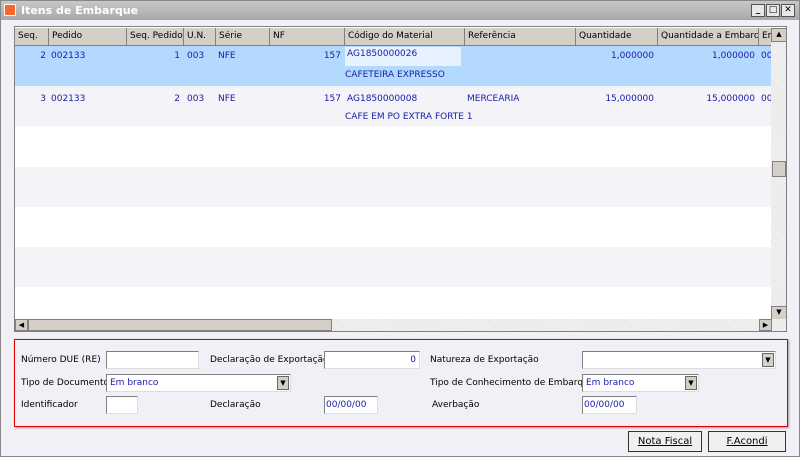  What do you see at coordinates (395, 75) in the screenshot?
I see `cell-descricao: CAFETEIRA EXPRESSO` at bounding box center [395, 75].